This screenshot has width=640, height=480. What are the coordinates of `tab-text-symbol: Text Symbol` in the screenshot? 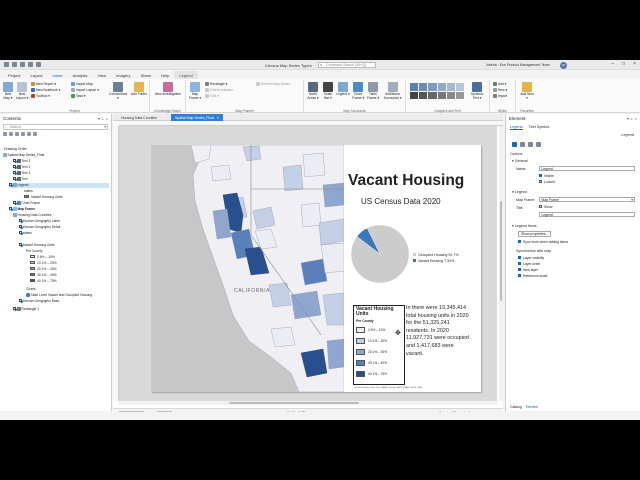 It's located at (539, 127).